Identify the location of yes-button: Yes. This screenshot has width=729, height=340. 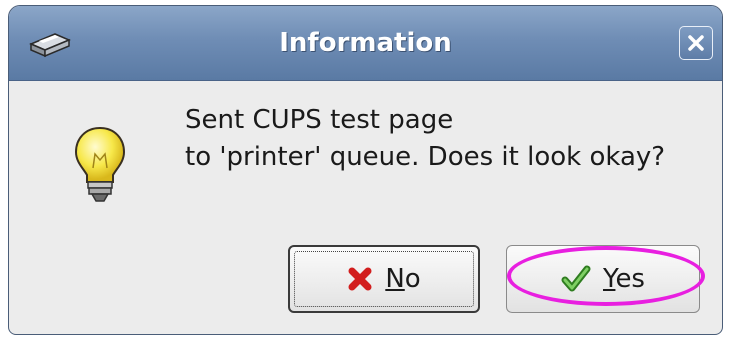
(603, 279).